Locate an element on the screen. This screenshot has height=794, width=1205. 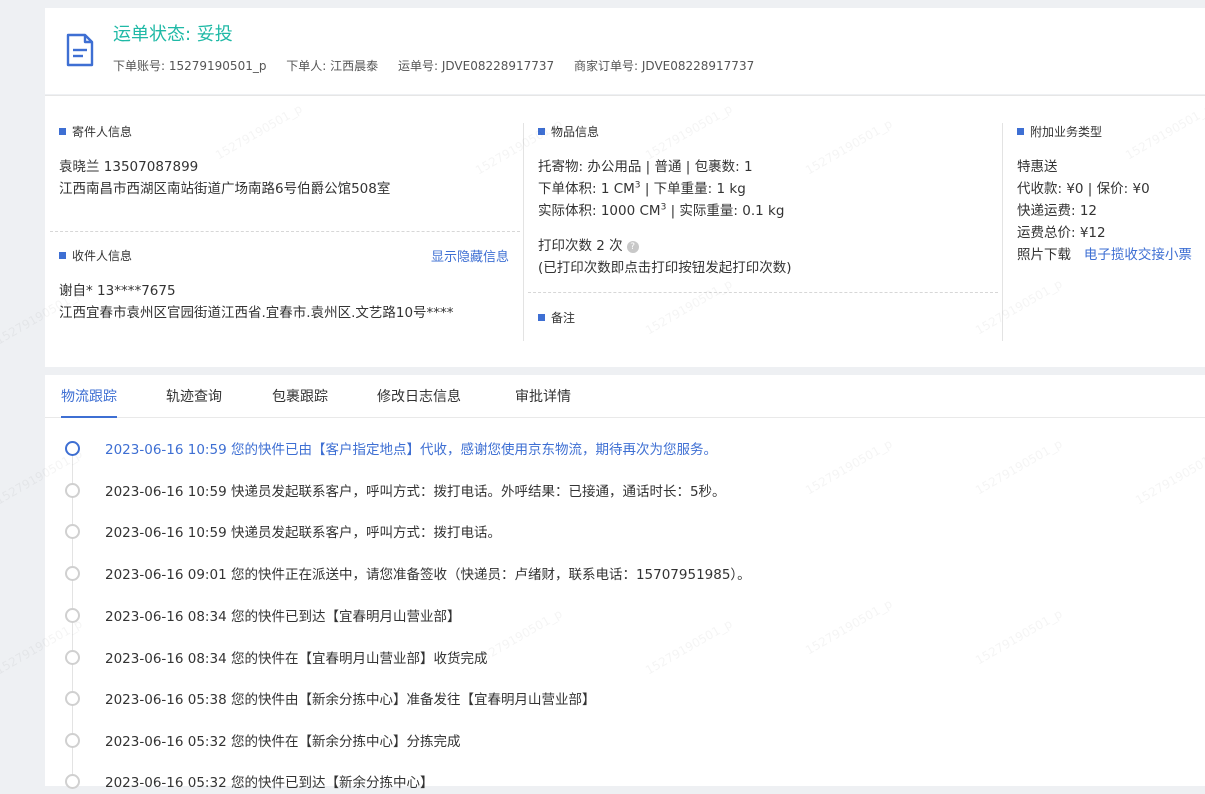
timeline-text: 2023-06-16 10:59 快递员发起联系客户，呼叫方式：拨打电话。 is located at coordinates (303, 533).